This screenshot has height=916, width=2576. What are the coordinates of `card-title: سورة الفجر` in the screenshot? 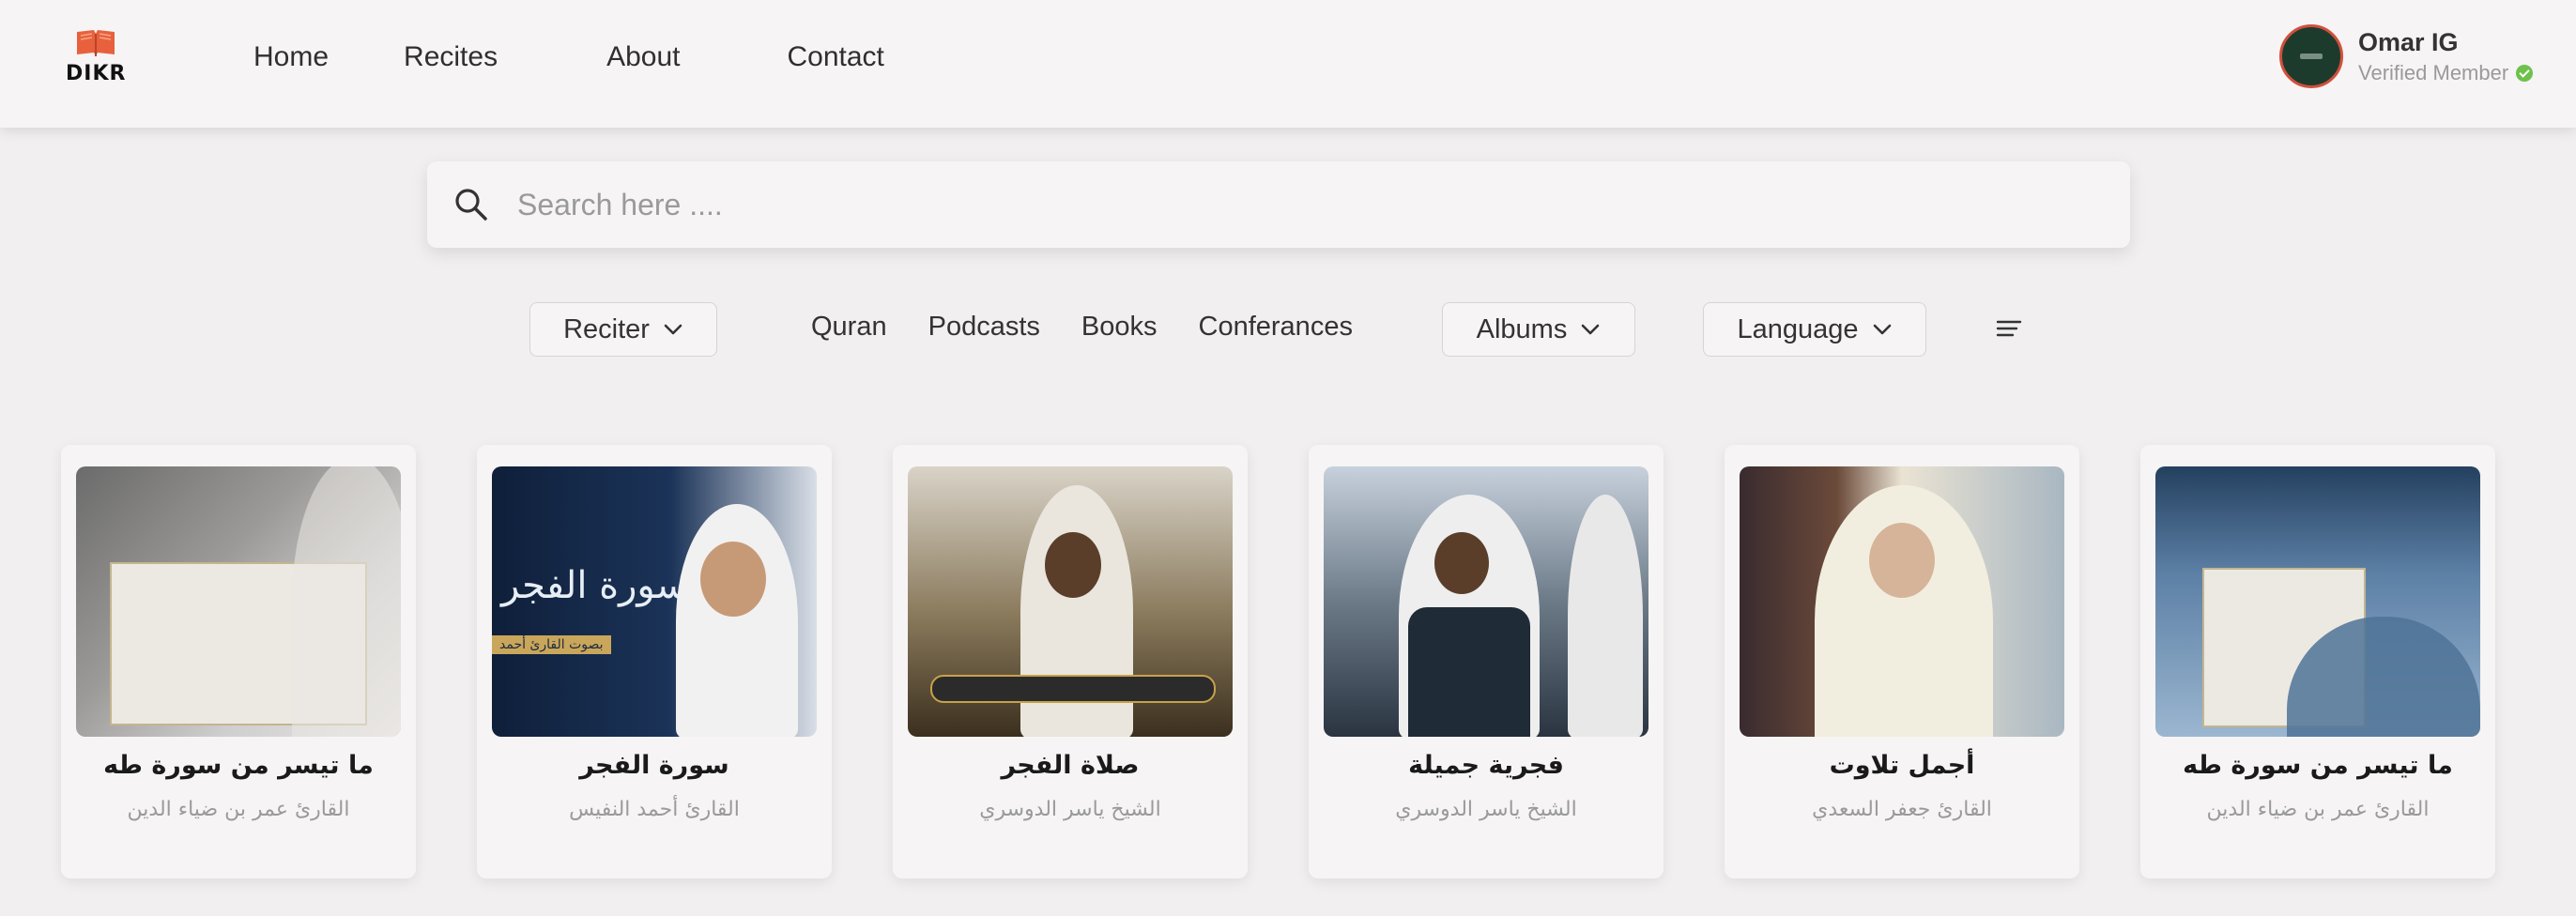 It's located at (654, 765).